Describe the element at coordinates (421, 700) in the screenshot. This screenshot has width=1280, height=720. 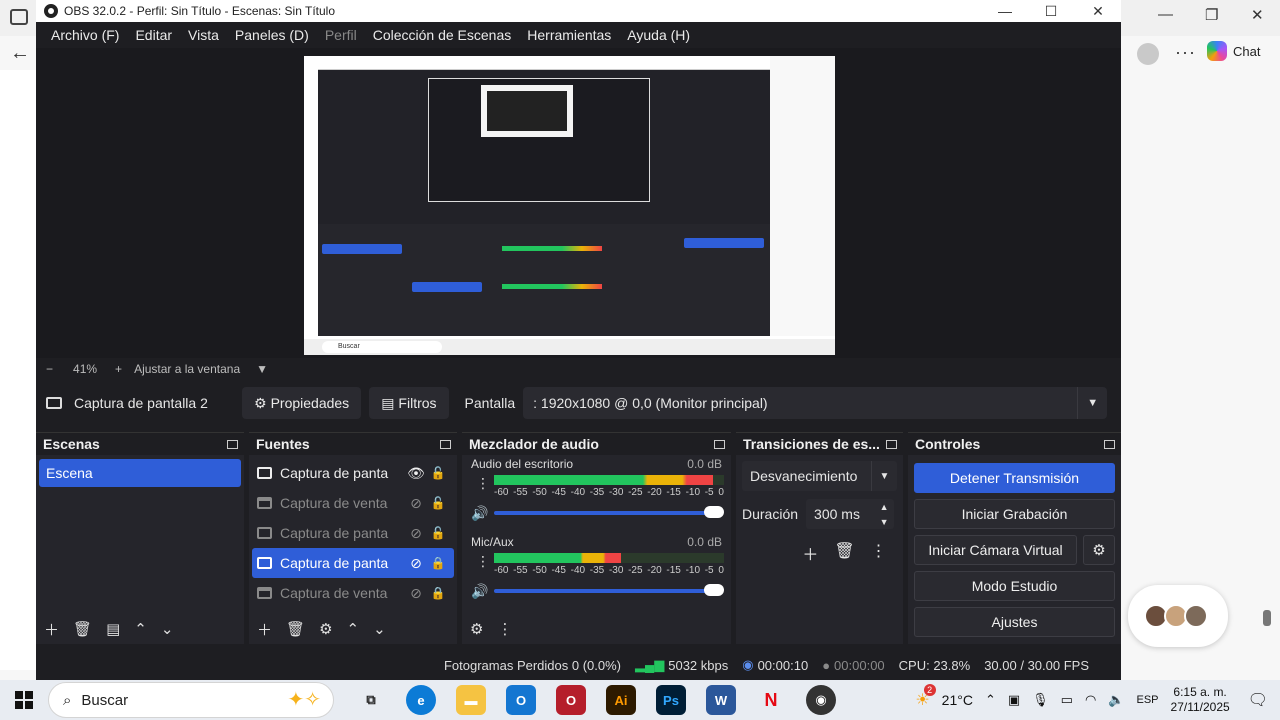
I see `edge-icon: e` at that location.